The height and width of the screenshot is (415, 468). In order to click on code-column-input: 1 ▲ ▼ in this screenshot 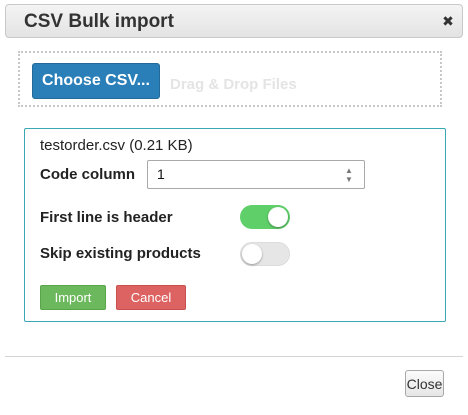, I will do `click(256, 174)`.